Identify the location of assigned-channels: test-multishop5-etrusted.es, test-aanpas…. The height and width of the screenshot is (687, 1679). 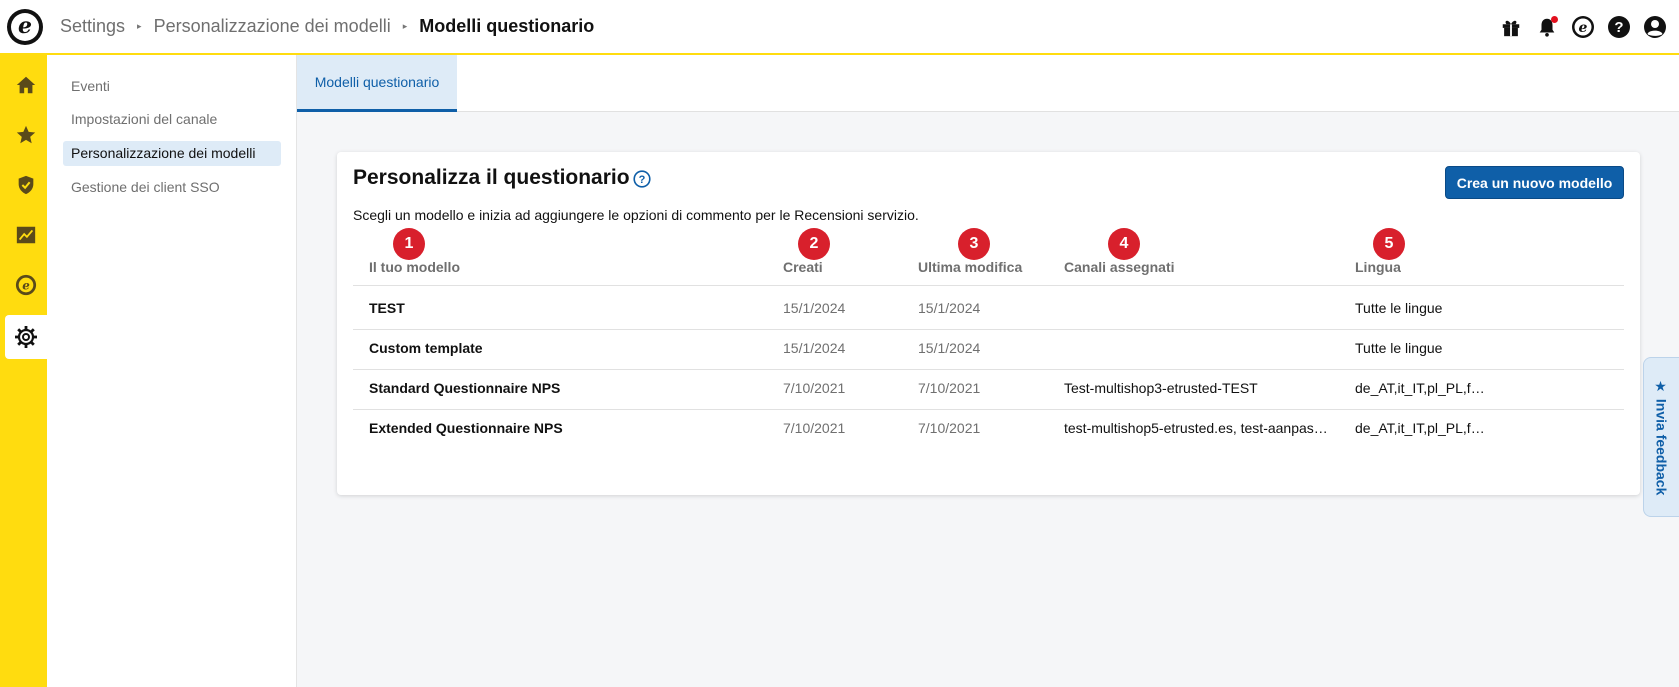
(1196, 428).